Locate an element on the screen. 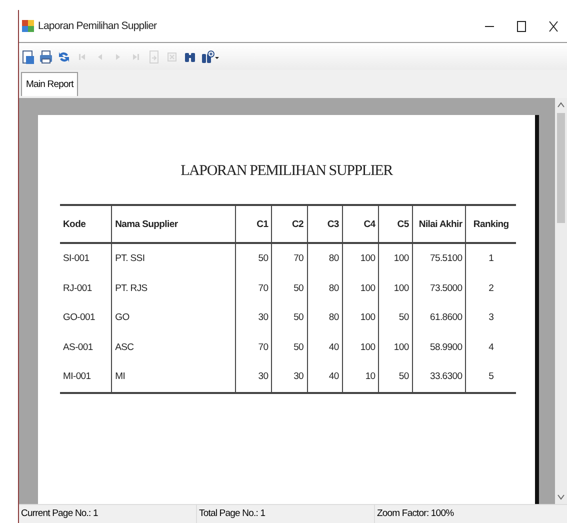 This screenshot has height=523, width=567. column-header: C1 is located at coordinates (253, 224).